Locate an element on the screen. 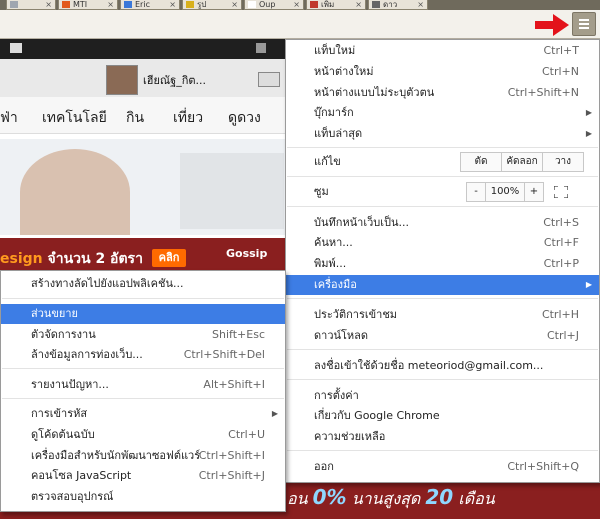  tab-1: MTI × is located at coordinates (88, 5).